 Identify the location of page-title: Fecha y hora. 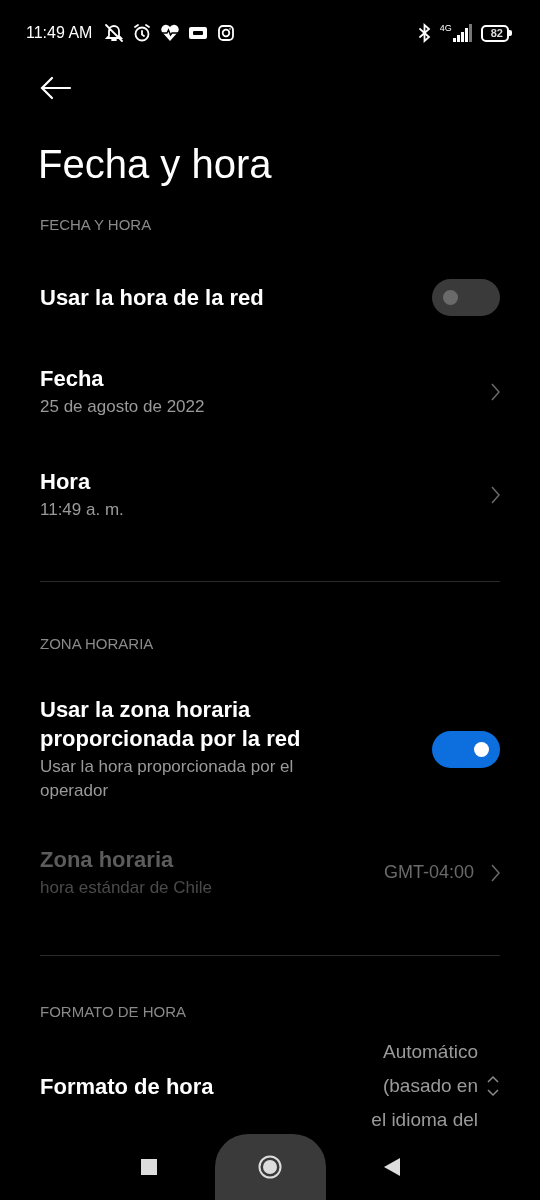
(155, 164).